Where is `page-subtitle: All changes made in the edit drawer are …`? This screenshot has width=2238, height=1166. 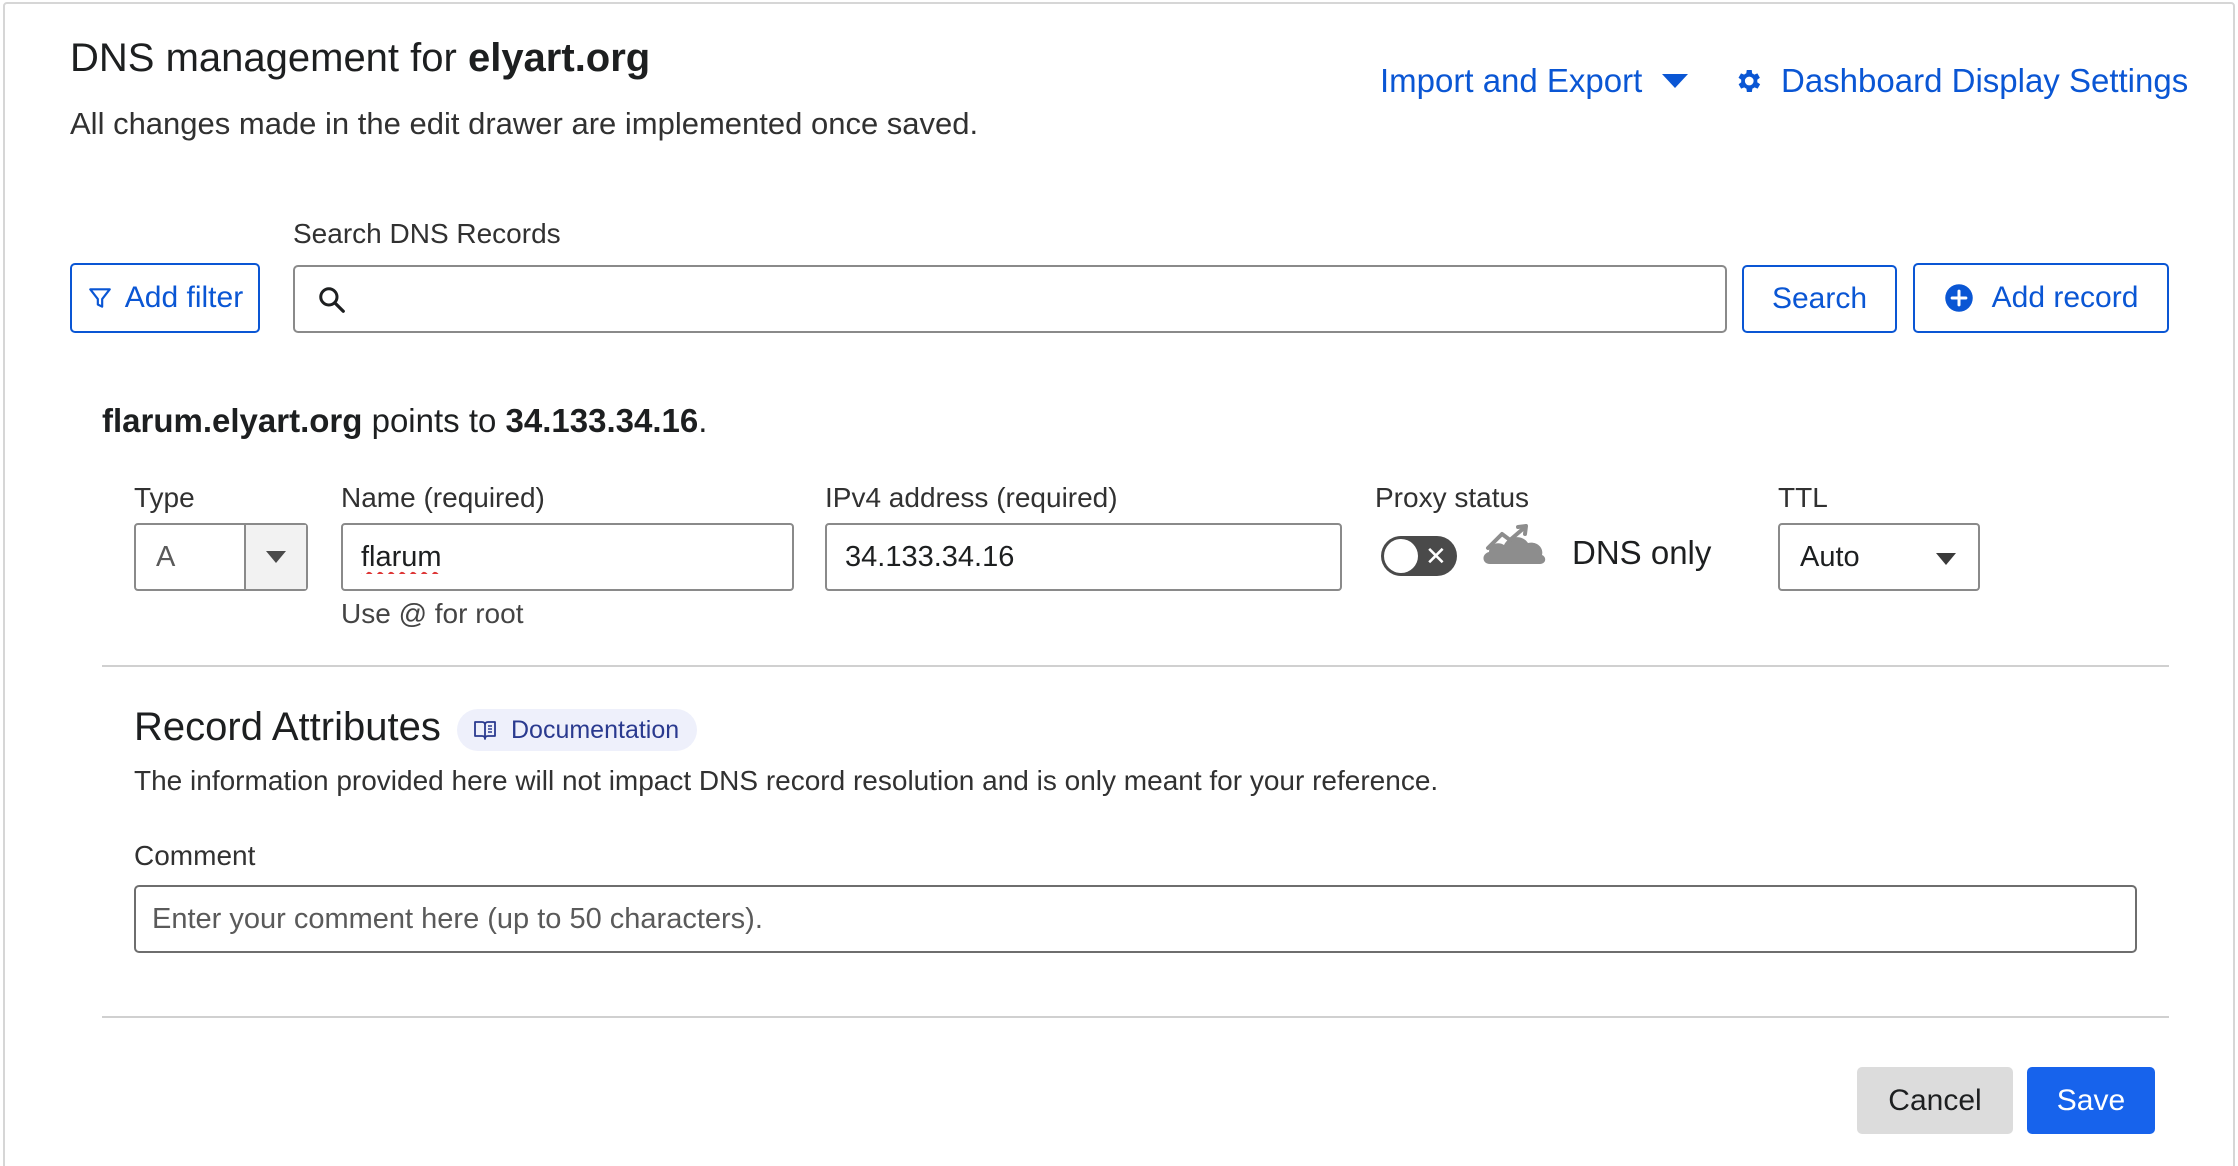
page-subtitle: All changes made in the edit drawer are … is located at coordinates (524, 123).